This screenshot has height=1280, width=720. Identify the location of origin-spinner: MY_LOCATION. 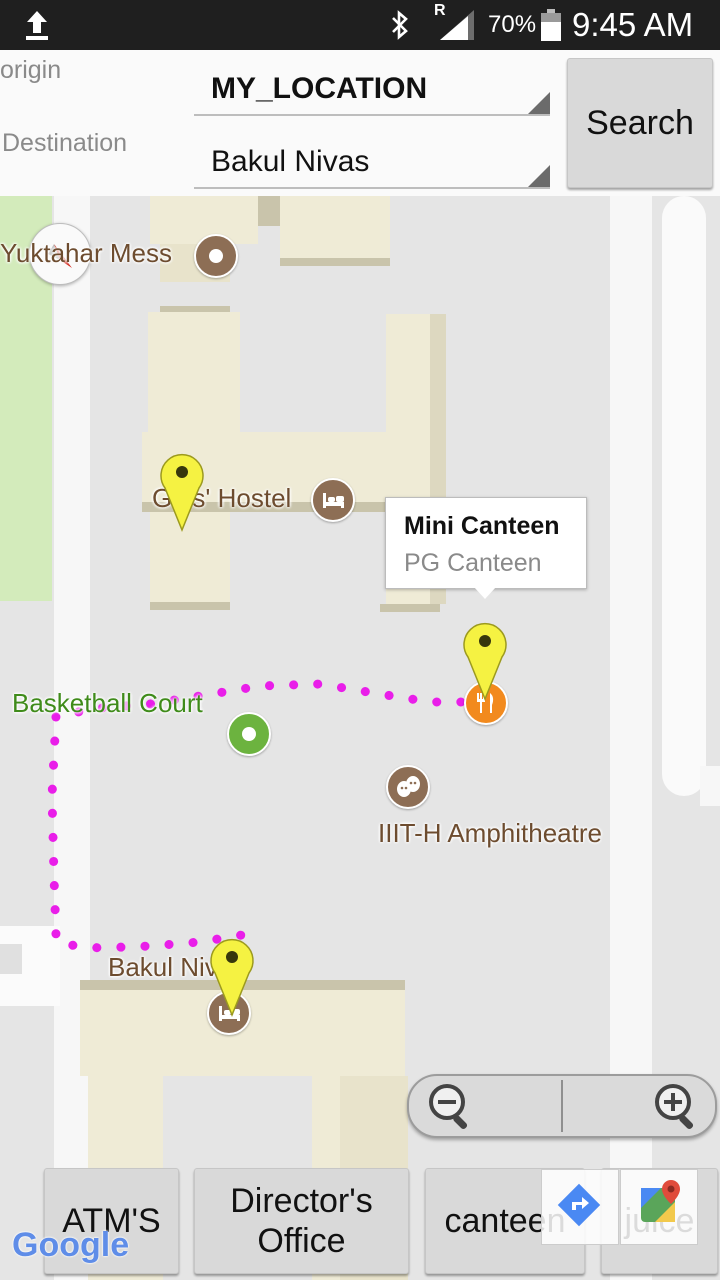
(372, 83).